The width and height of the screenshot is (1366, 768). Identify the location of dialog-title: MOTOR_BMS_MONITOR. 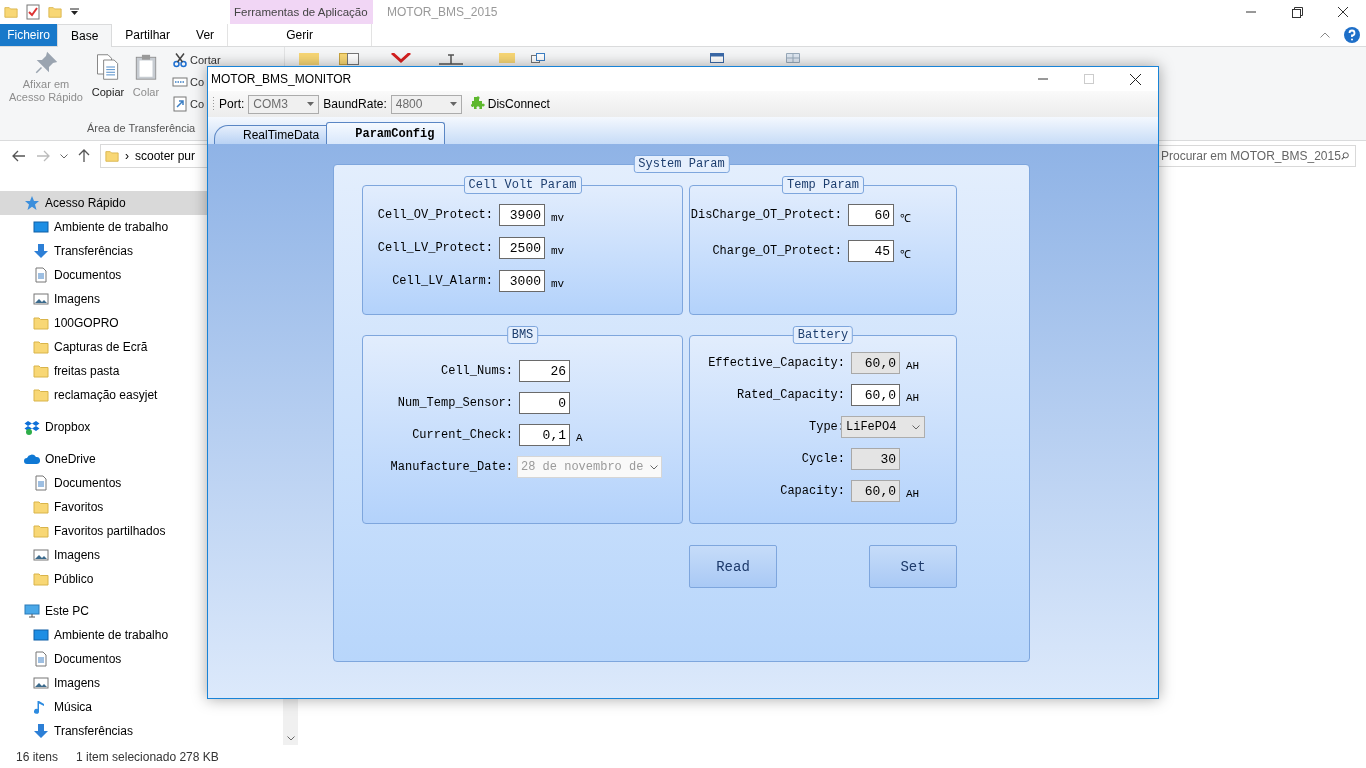
(282, 79).